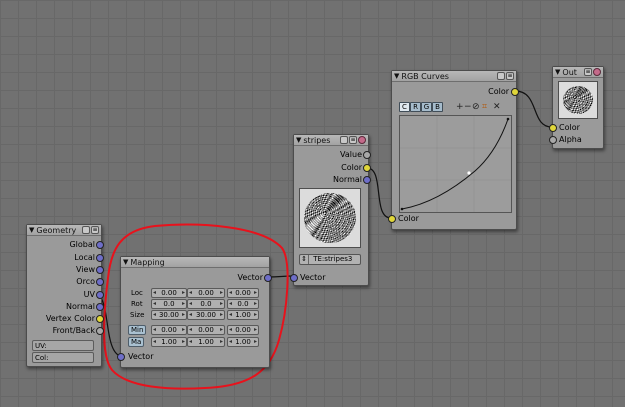  What do you see at coordinates (460, 107) in the screenshot?
I see `zoom-in-icon: +` at bounding box center [460, 107].